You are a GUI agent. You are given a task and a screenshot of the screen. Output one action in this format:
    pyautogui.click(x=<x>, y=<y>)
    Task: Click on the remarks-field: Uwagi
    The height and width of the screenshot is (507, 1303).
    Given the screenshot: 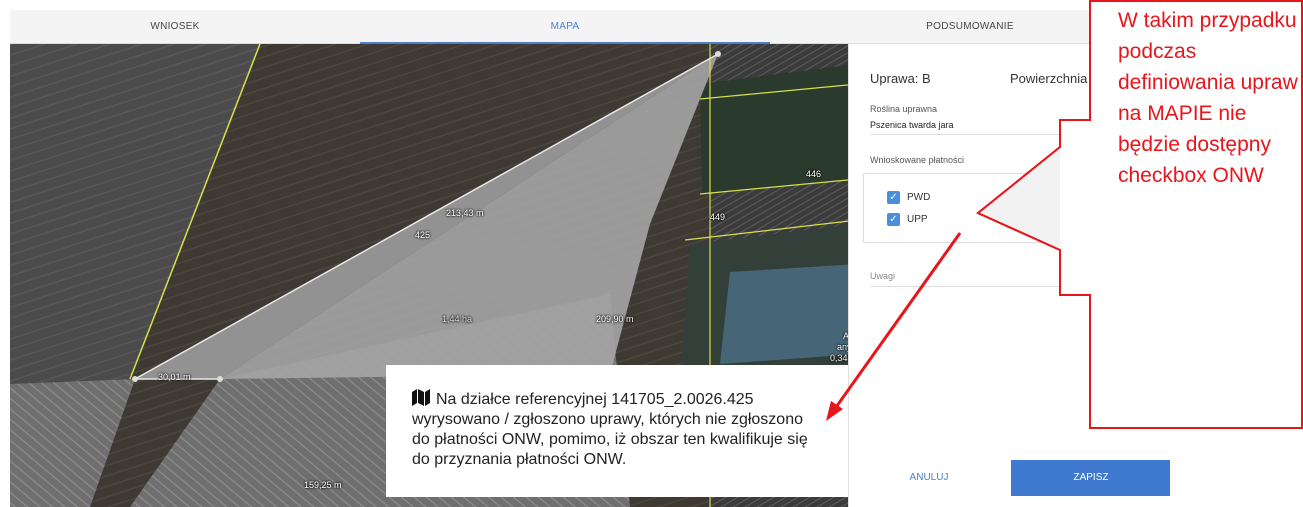 What is the action you would take?
    pyautogui.click(x=882, y=276)
    